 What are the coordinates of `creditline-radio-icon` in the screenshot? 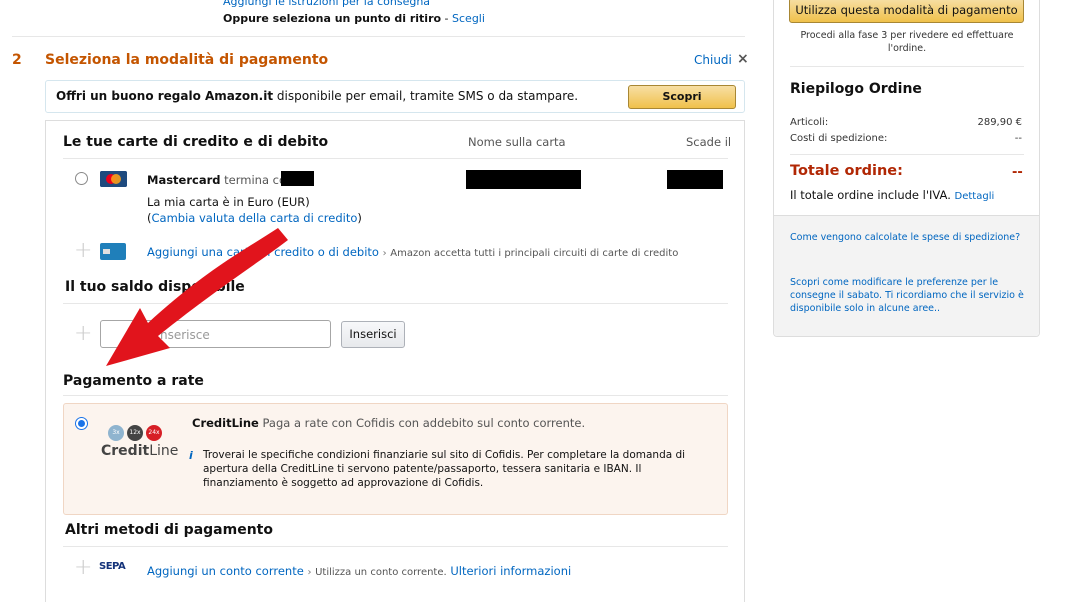 It's located at (81, 423).